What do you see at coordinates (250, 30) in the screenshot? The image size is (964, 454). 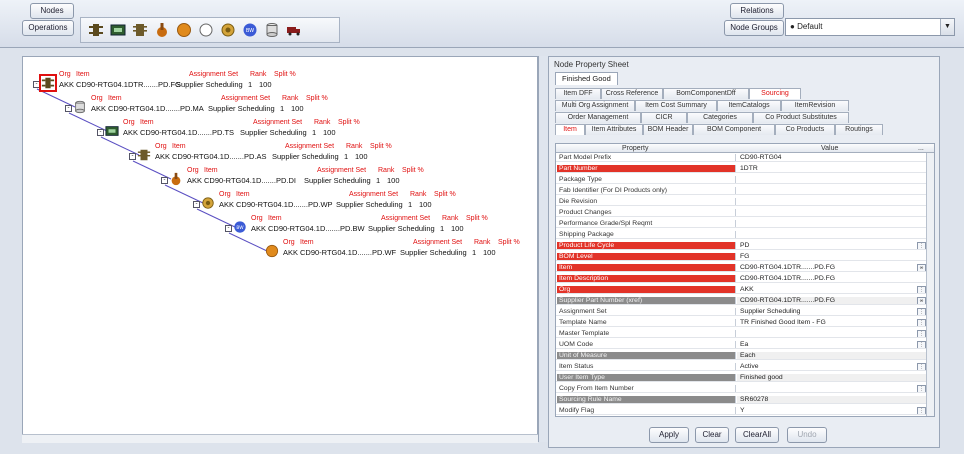 I see `globe-icon: BW` at bounding box center [250, 30].